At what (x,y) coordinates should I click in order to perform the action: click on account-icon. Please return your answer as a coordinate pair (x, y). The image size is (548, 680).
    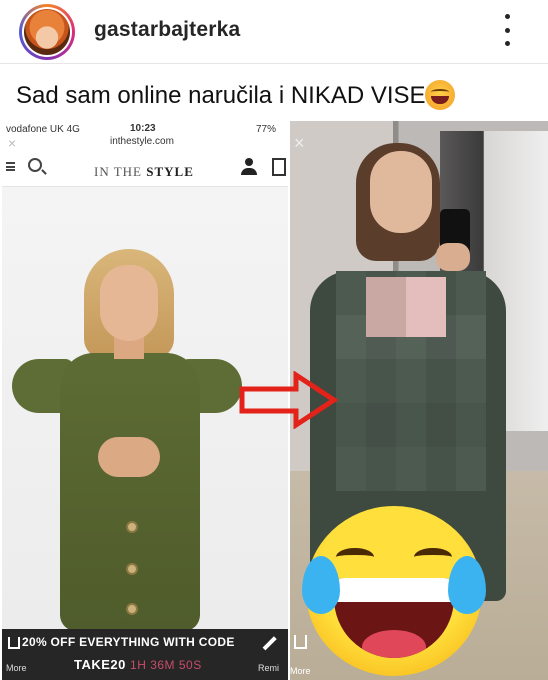
    Looking at the image, I should click on (249, 167).